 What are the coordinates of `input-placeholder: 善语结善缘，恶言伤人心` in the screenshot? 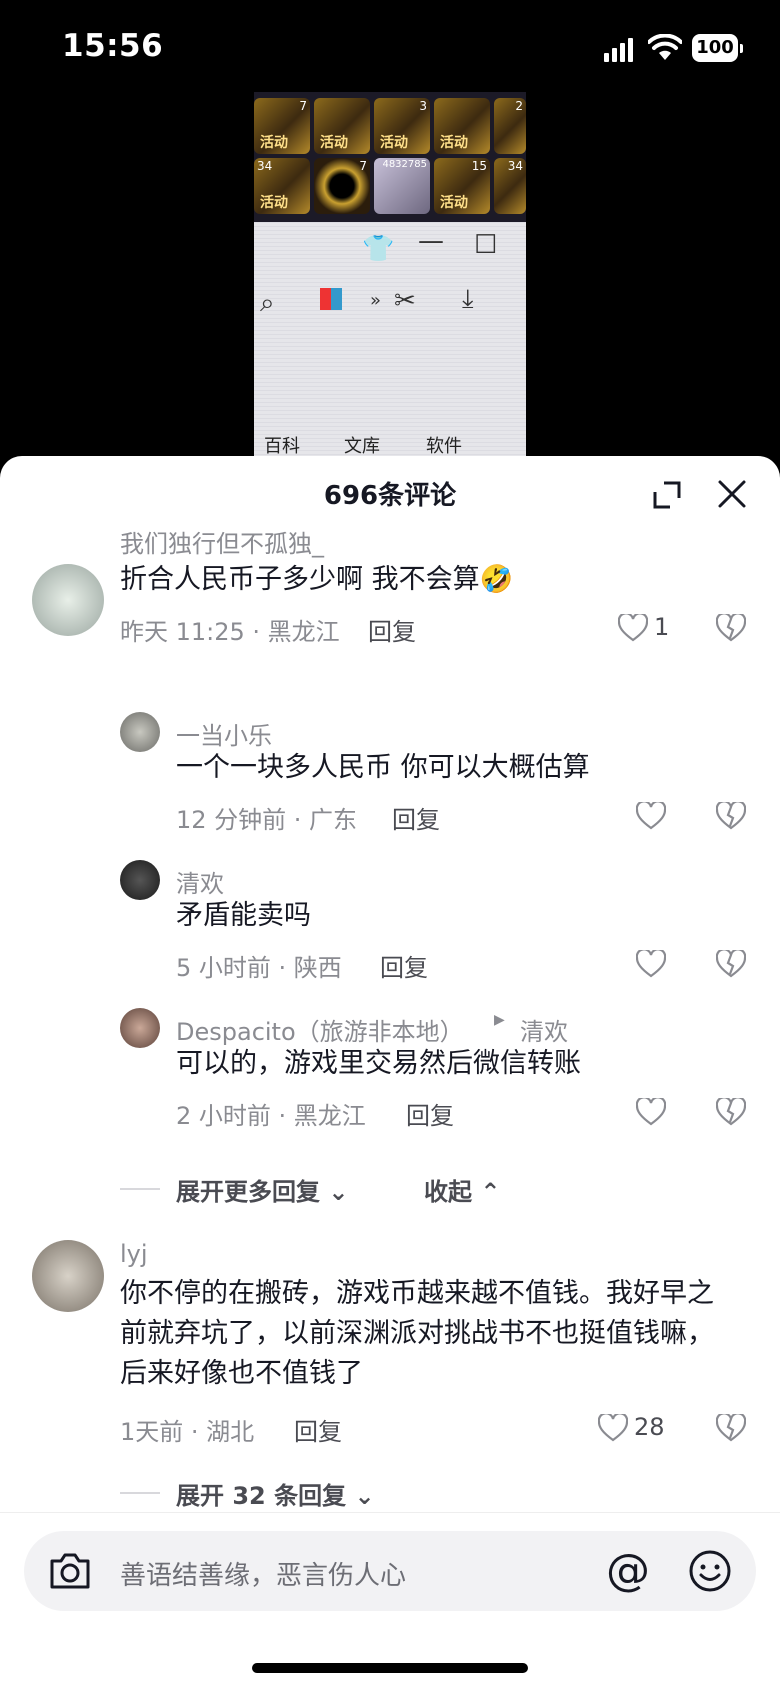 It's located at (263, 1576).